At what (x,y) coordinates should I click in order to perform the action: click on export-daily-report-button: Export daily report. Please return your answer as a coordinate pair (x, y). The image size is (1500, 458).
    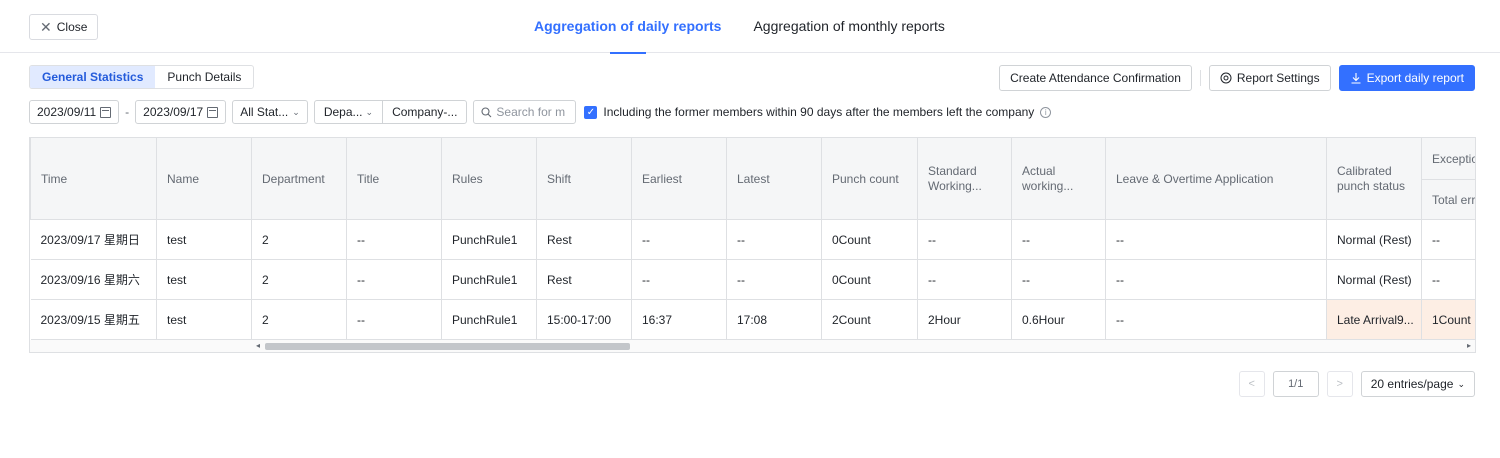
    Looking at the image, I should click on (1406, 78).